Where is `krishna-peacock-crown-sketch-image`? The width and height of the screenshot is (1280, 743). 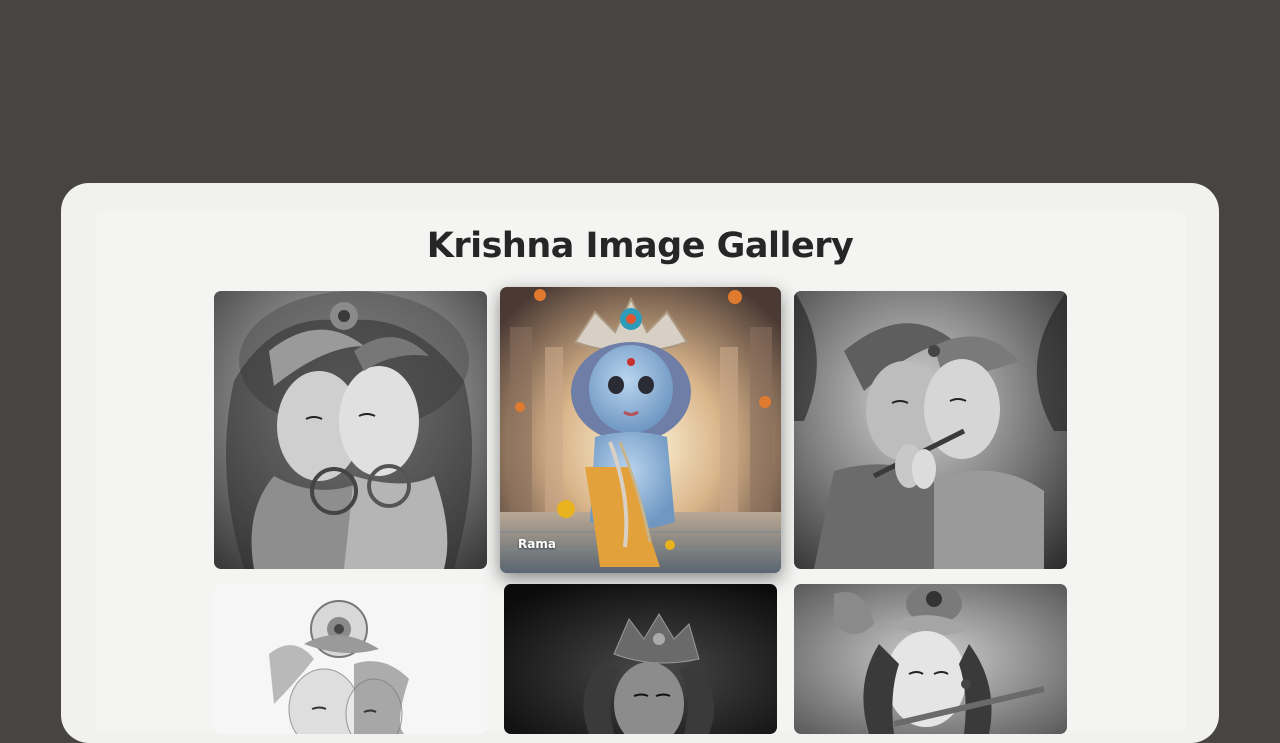
krishna-peacock-crown-sketch-image is located at coordinates (350, 659).